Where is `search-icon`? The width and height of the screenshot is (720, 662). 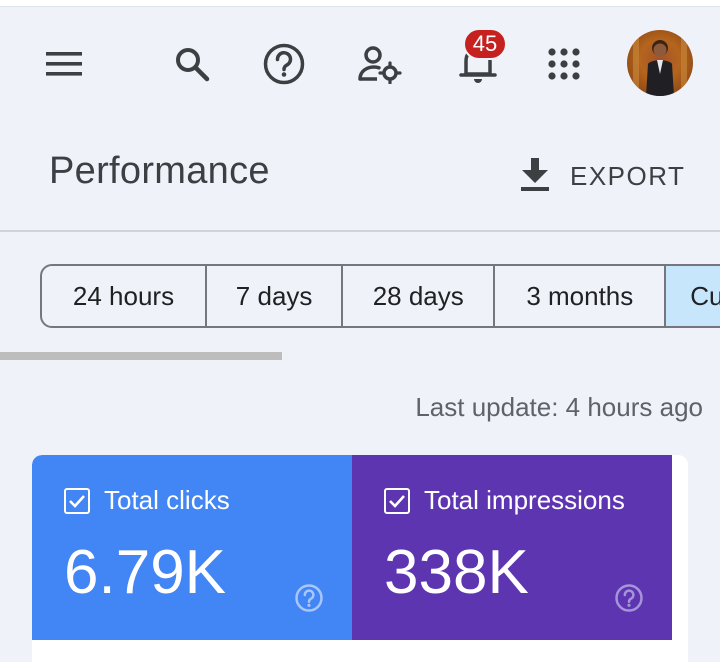 search-icon is located at coordinates (192, 64).